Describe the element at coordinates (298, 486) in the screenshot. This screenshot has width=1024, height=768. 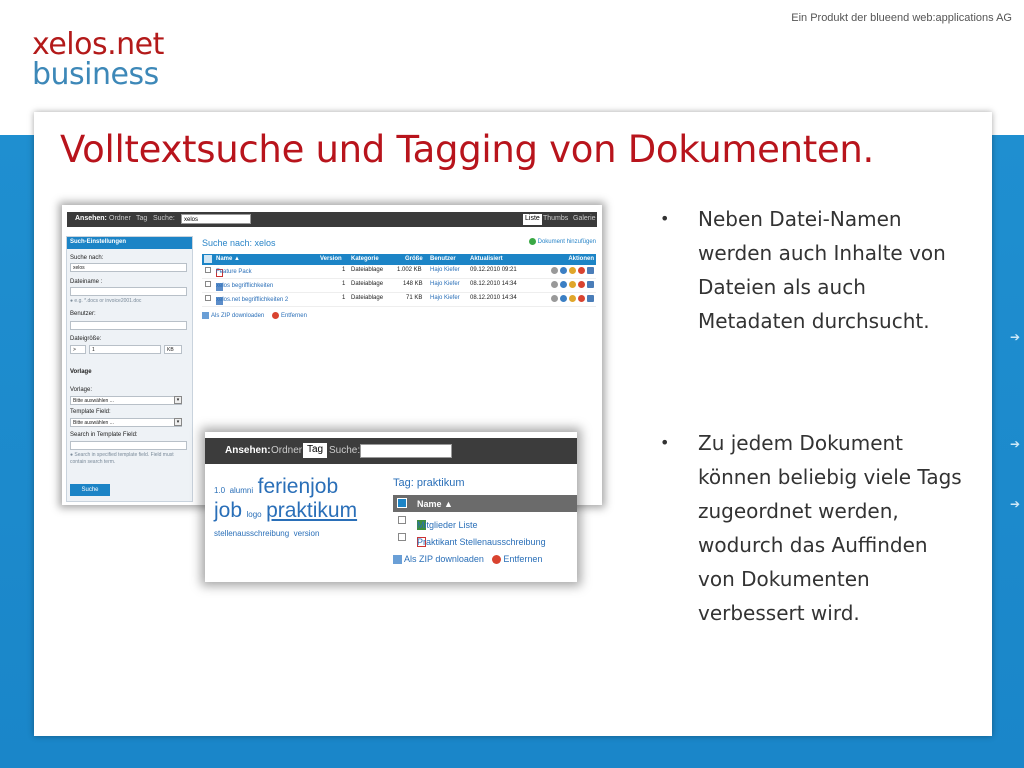
I see `tag-link: ferienjob` at that location.